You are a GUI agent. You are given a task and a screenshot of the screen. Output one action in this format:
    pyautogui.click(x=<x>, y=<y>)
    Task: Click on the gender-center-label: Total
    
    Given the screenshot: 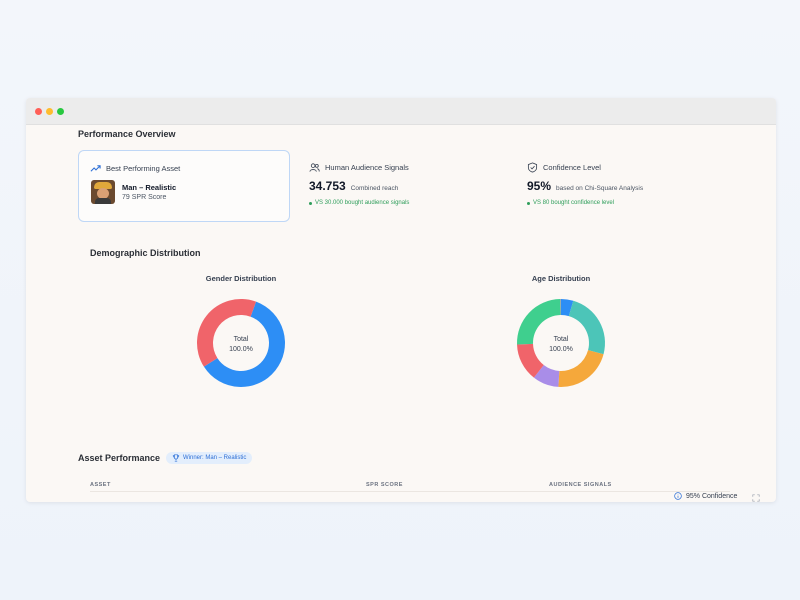 What is the action you would take?
    pyautogui.click(x=241, y=339)
    